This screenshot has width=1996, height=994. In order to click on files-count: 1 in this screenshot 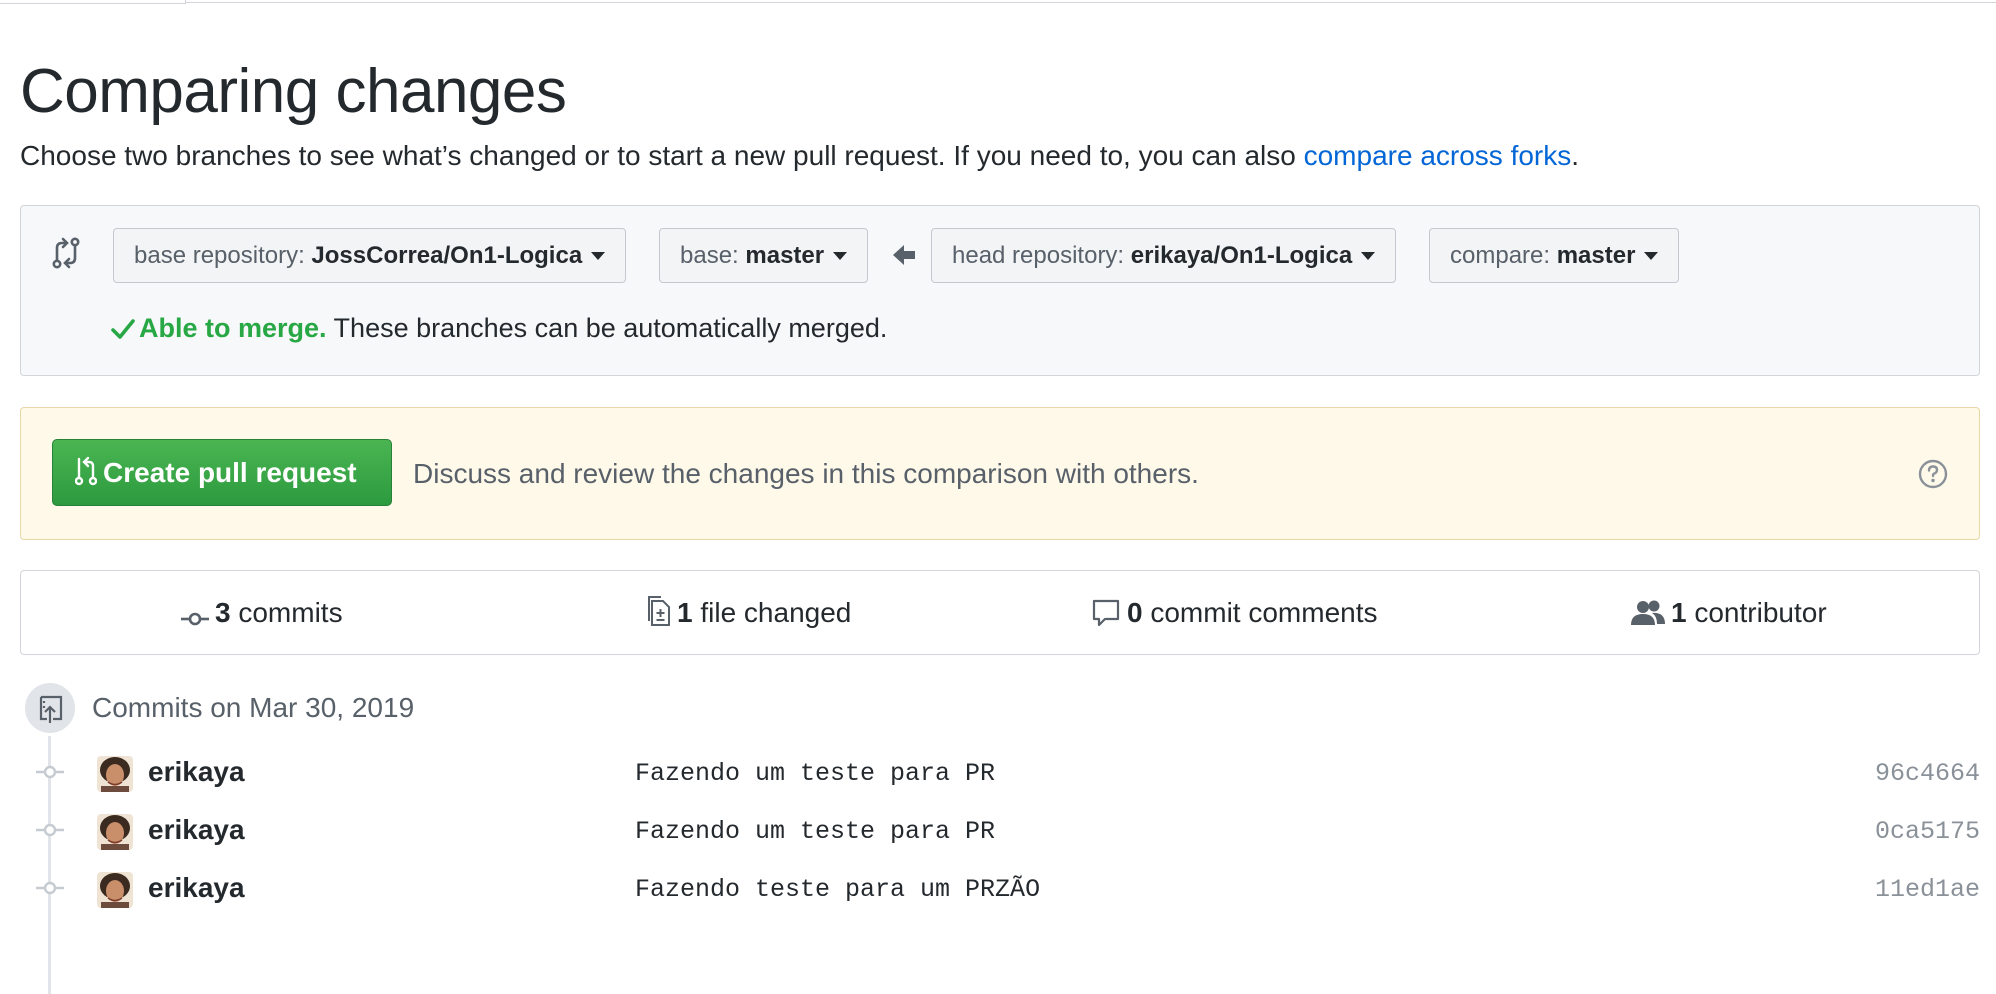, I will do `click(685, 612)`.